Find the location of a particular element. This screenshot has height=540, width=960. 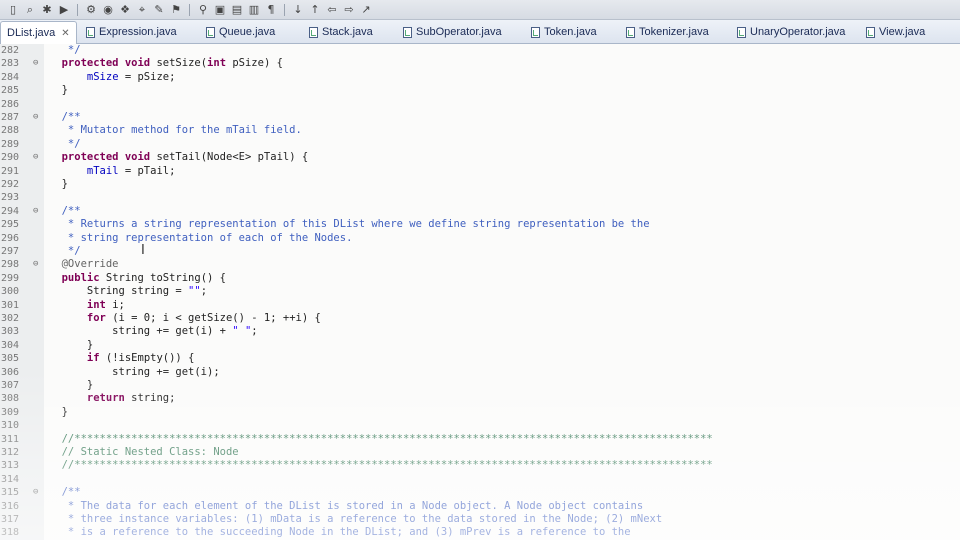

code-line: int i; is located at coordinates (77, 305).